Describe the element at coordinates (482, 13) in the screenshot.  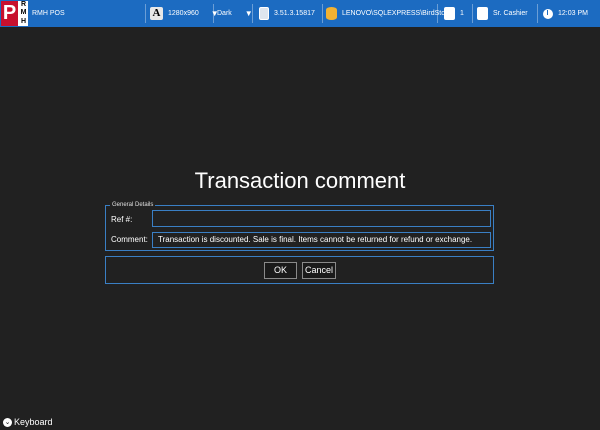
I see `cashier-icon` at that location.